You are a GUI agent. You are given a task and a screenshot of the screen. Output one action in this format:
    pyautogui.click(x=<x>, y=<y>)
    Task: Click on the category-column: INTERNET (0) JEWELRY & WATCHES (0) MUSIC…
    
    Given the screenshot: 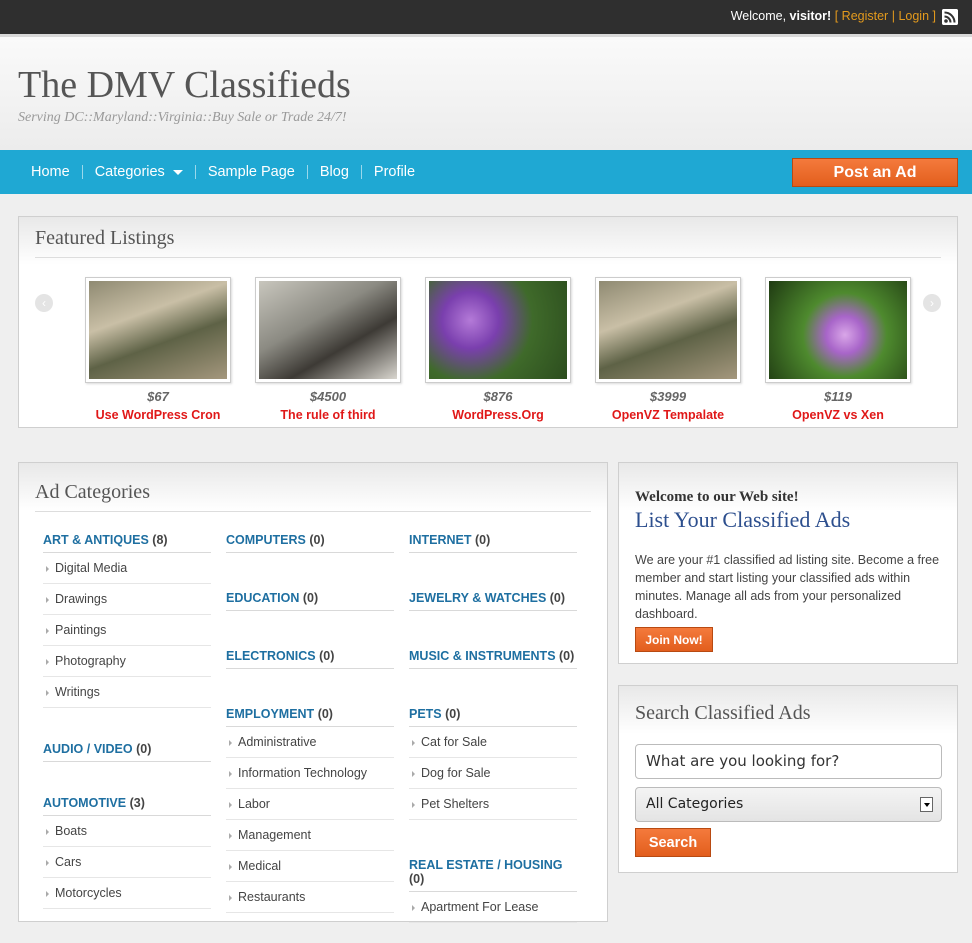 What is the action you would take?
    pyautogui.click(x=493, y=738)
    